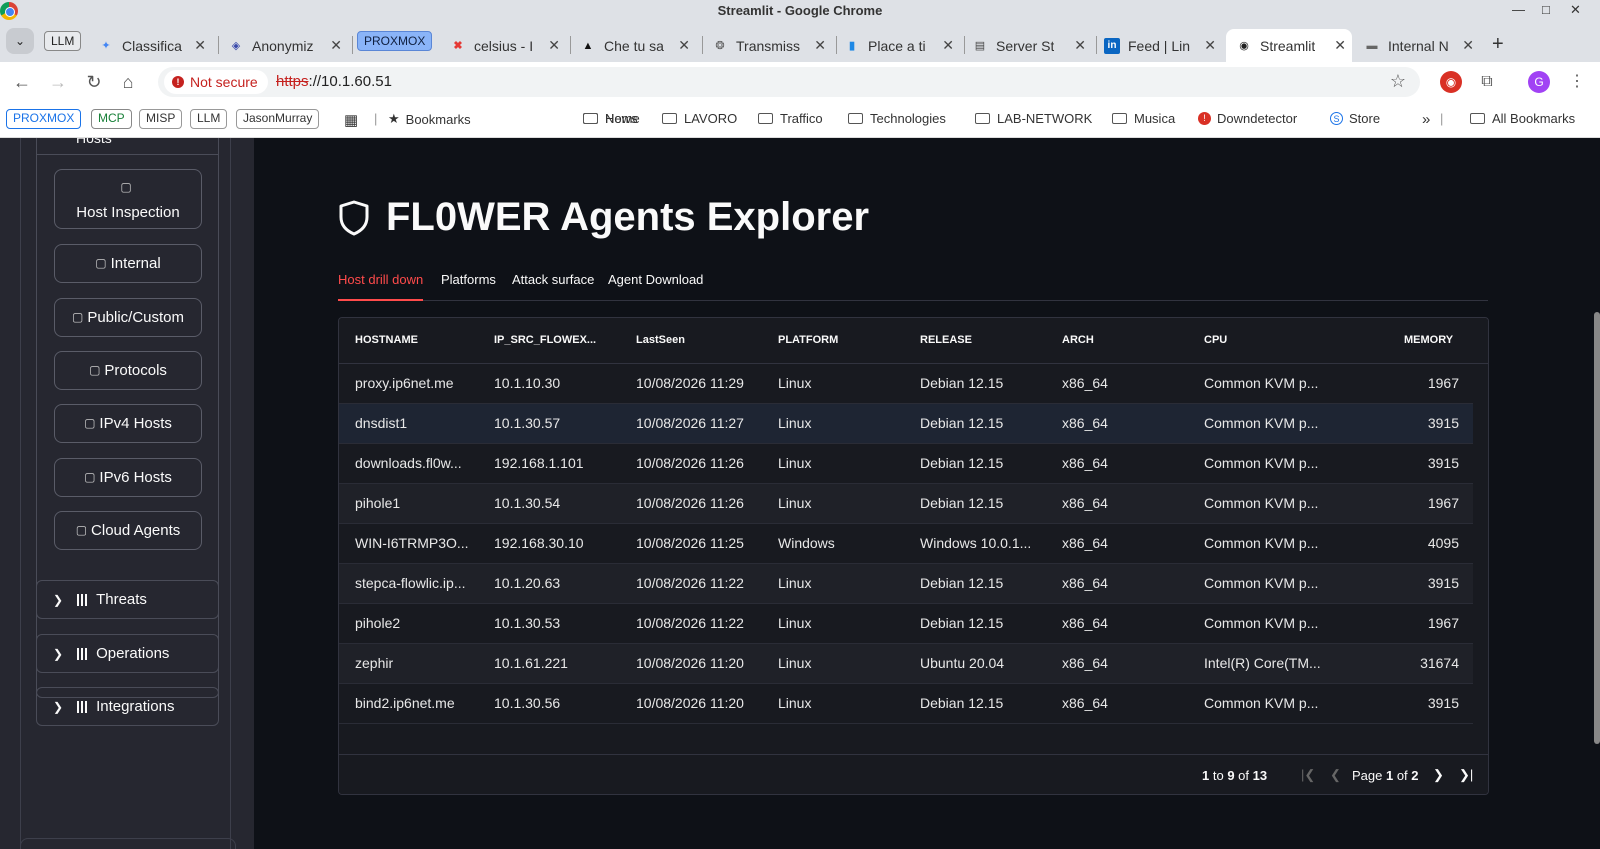 The height and width of the screenshot is (849, 1600). I want to click on tab-place-a-ti: ▮ Place a ti ✕, so click(902, 45).